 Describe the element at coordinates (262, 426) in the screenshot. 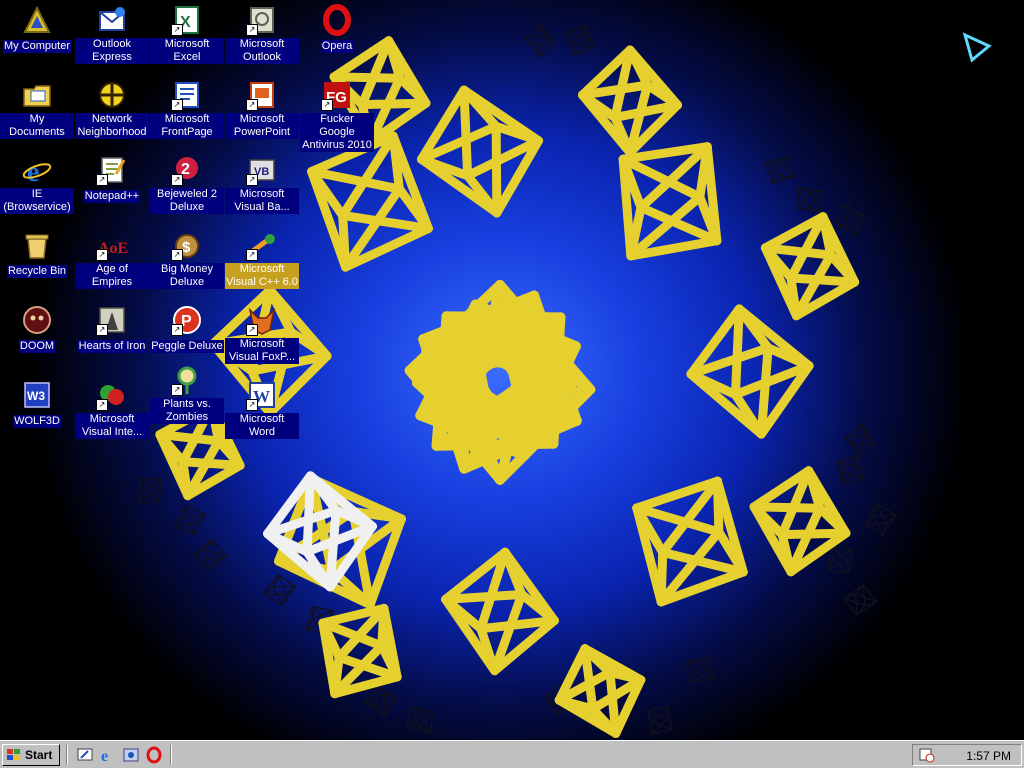

I see `icon-label: Microsoft Word` at that location.